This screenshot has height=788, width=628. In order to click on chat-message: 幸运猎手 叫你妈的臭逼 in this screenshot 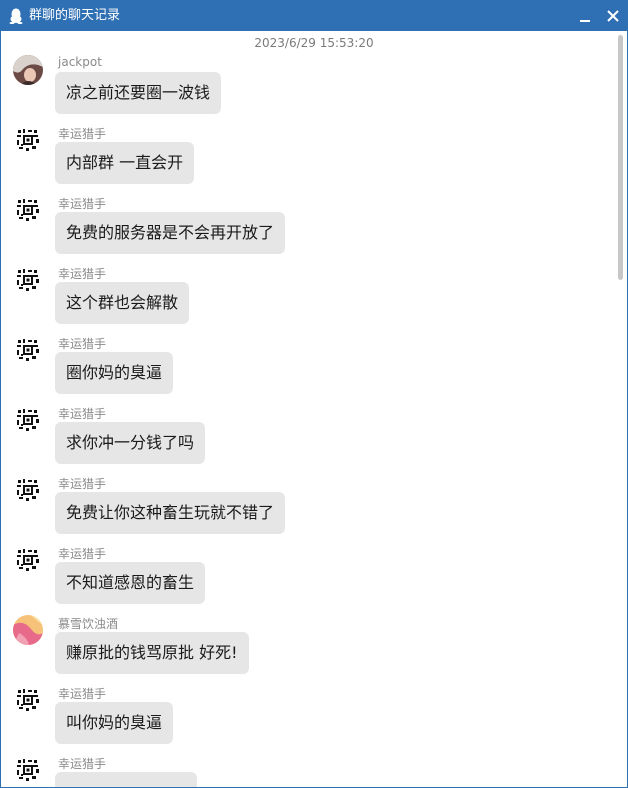, I will do `click(306, 720)`.